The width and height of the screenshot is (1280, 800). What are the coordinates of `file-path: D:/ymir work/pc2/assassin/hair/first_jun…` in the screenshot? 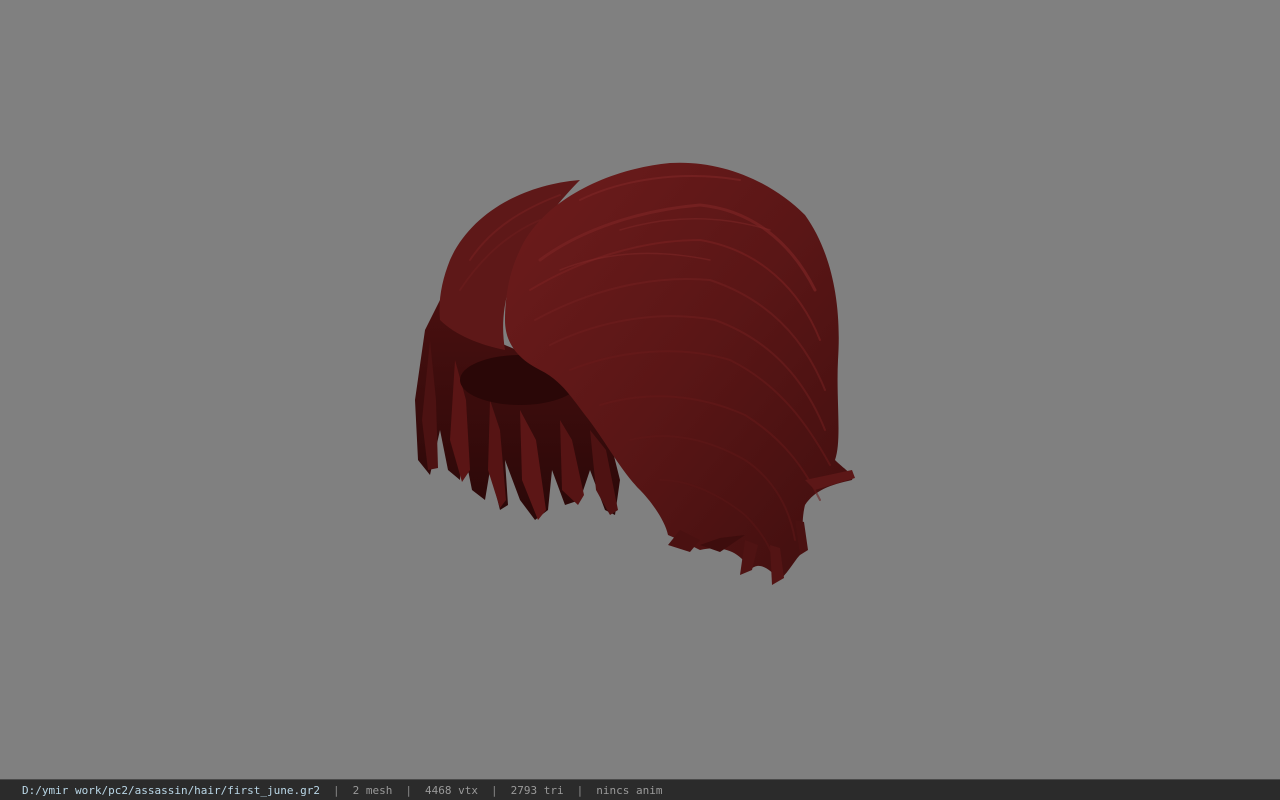 It's located at (171, 790).